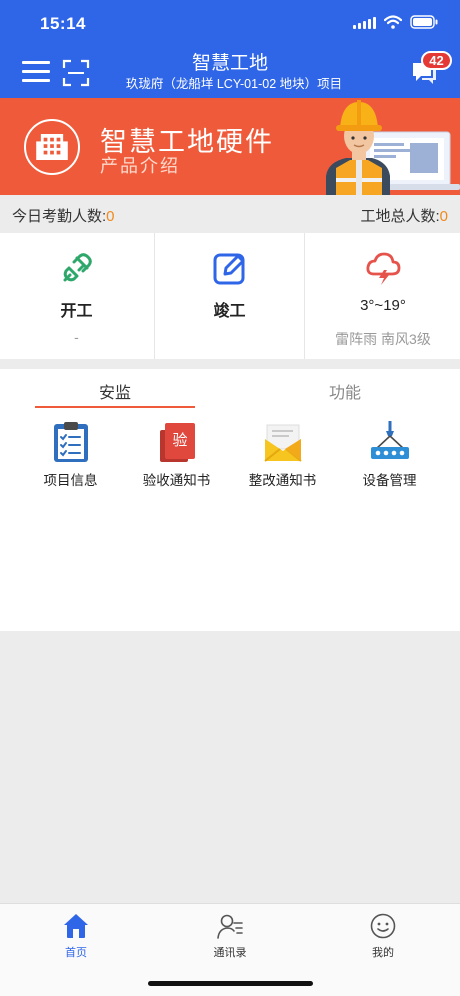  Describe the element at coordinates (282, 443) in the screenshot. I see `envelope-icon` at that location.